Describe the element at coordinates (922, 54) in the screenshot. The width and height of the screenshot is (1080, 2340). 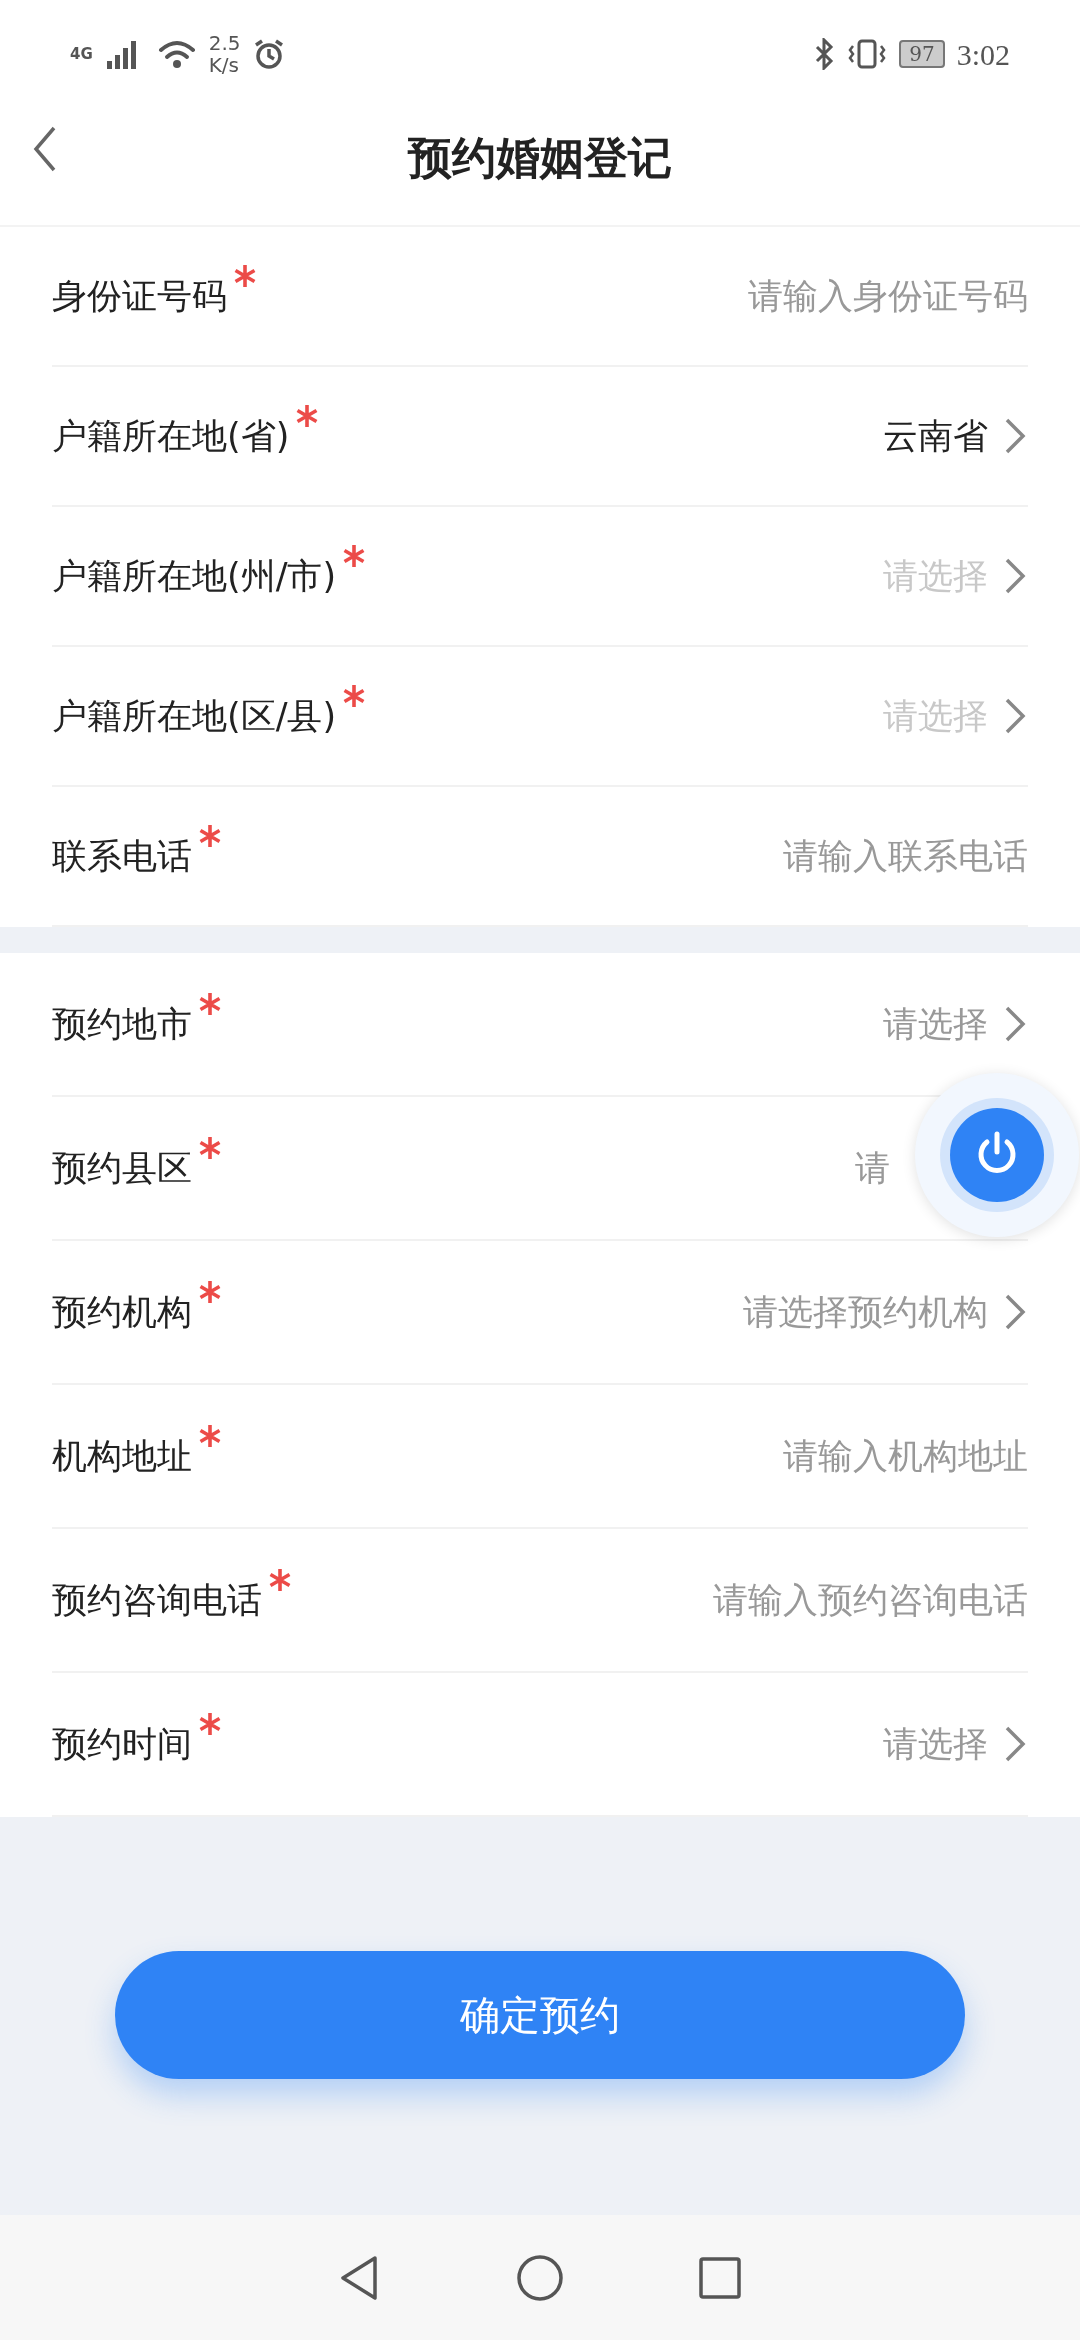
I see `battery-level: 97` at that location.